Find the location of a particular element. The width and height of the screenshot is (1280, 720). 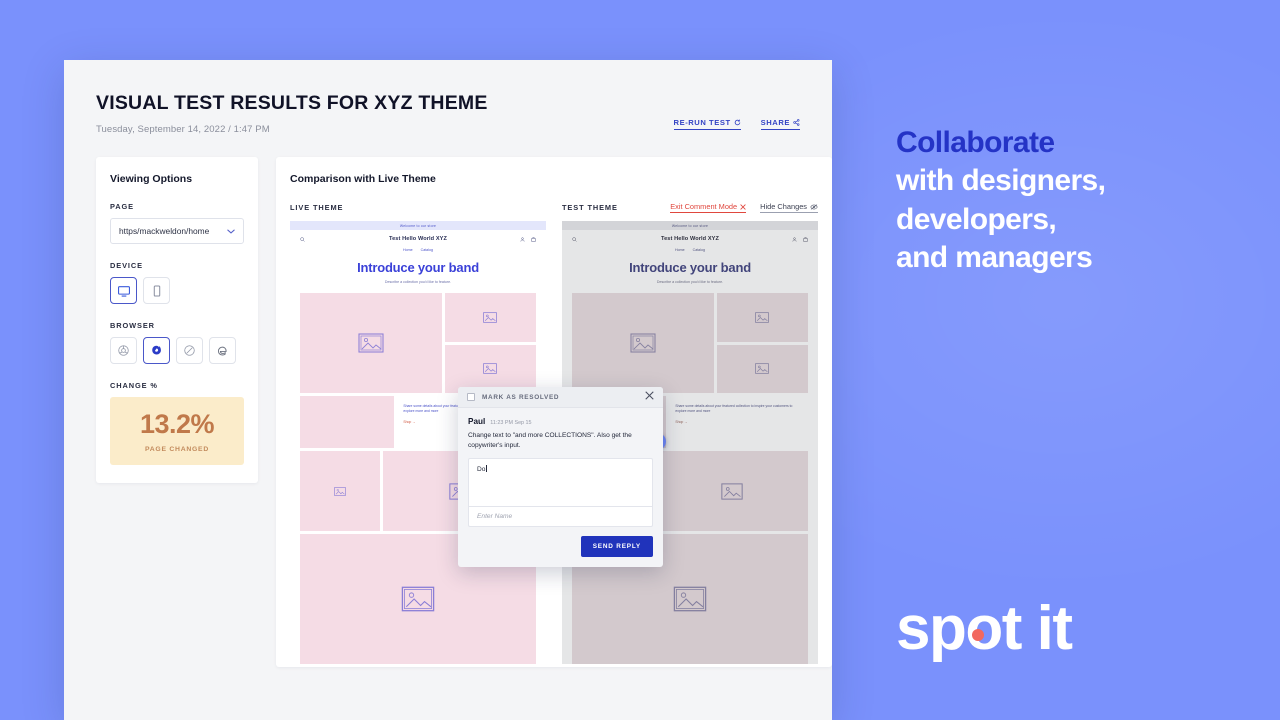

chevron-down-icon is located at coordinates (231, 231).